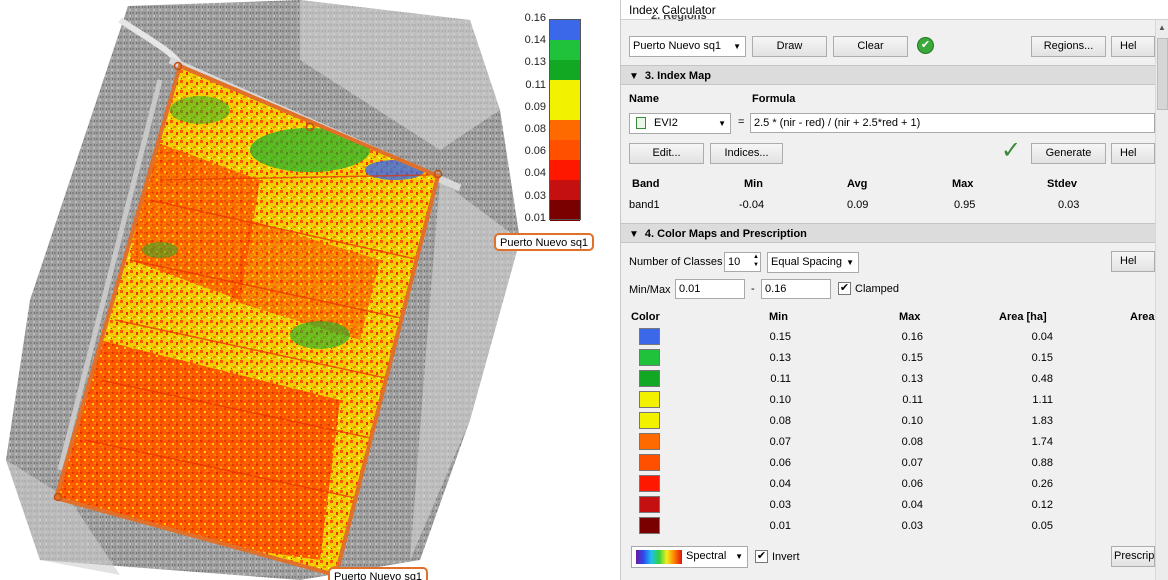 This screenshot has height=580, width=1168. Describe the element at coordinates (677, 46) in the screenshot. I see `region-select-value: Puerto Nuevo sq1` at that location.